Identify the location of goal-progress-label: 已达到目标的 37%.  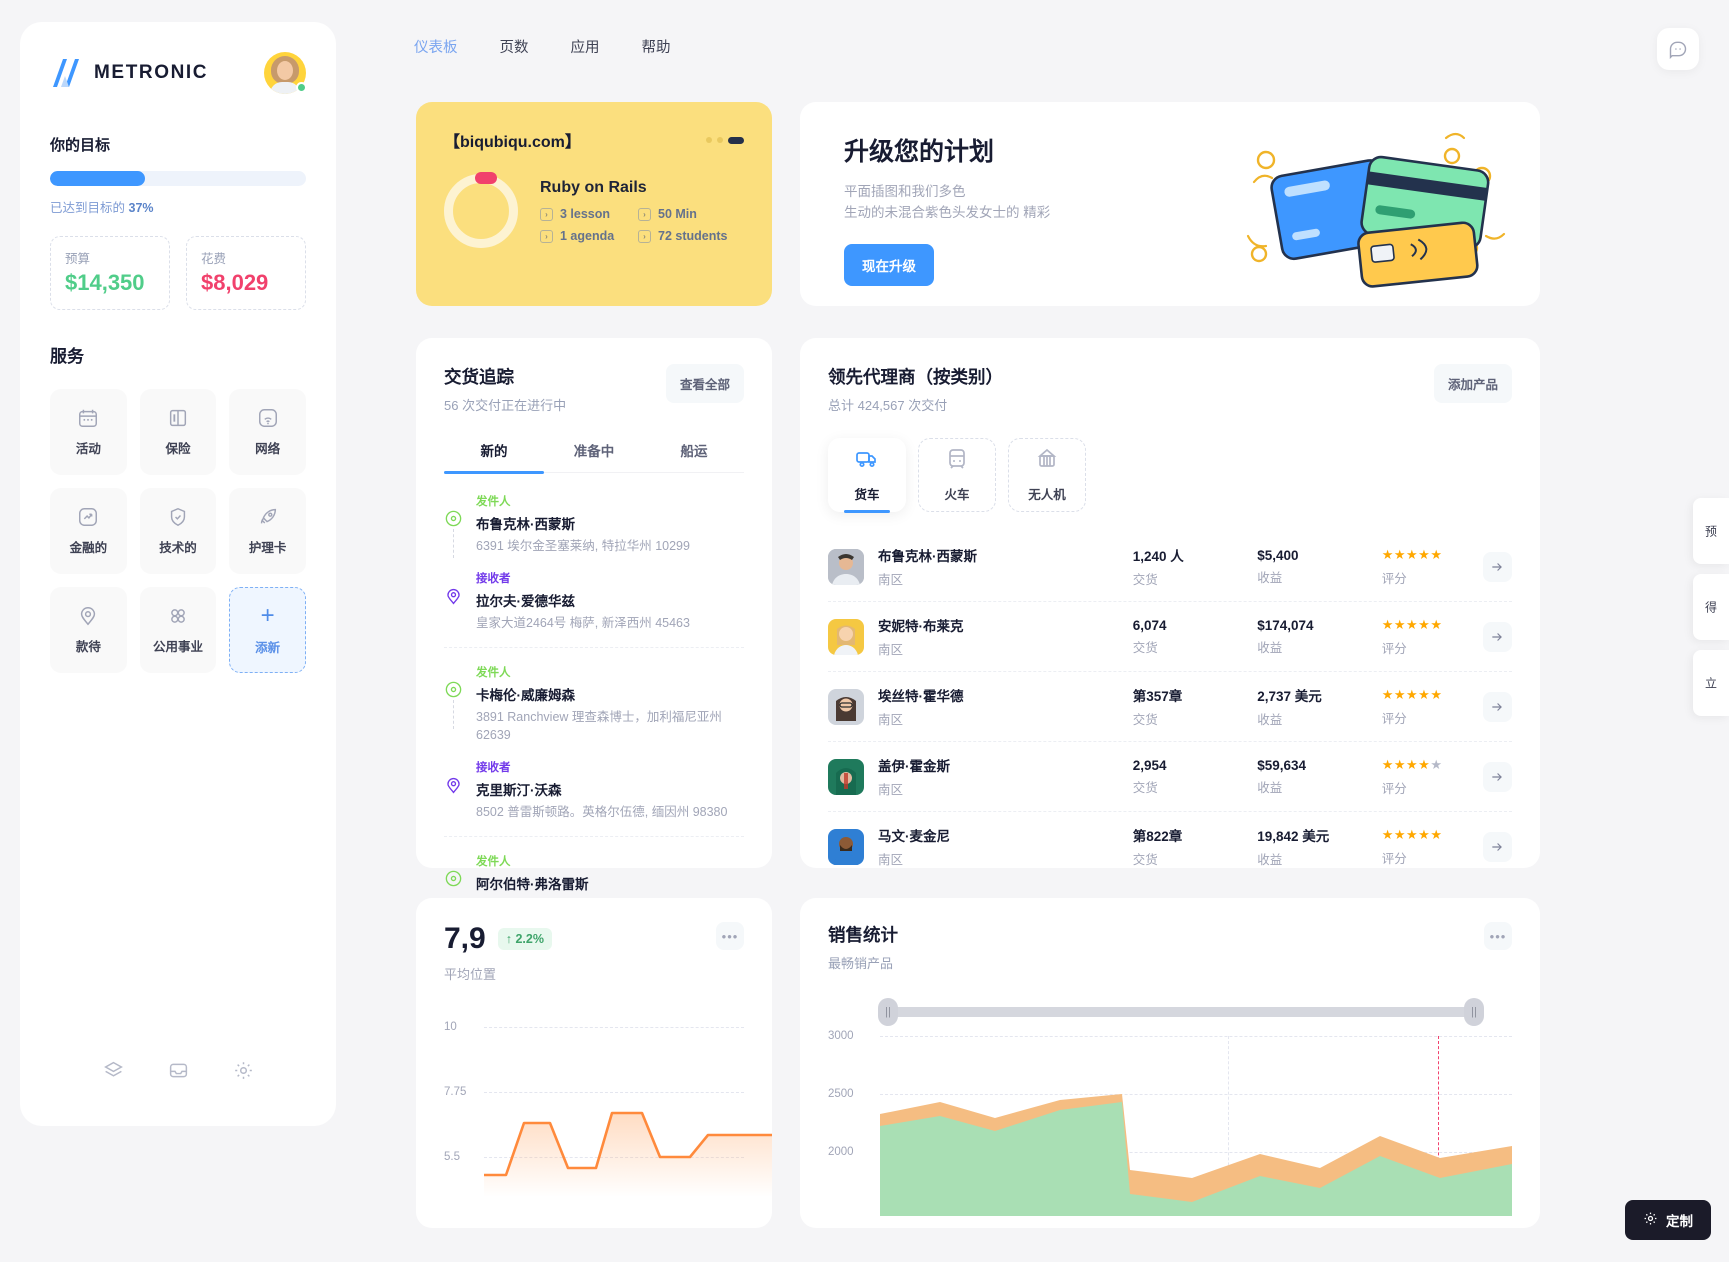
(178, 206).